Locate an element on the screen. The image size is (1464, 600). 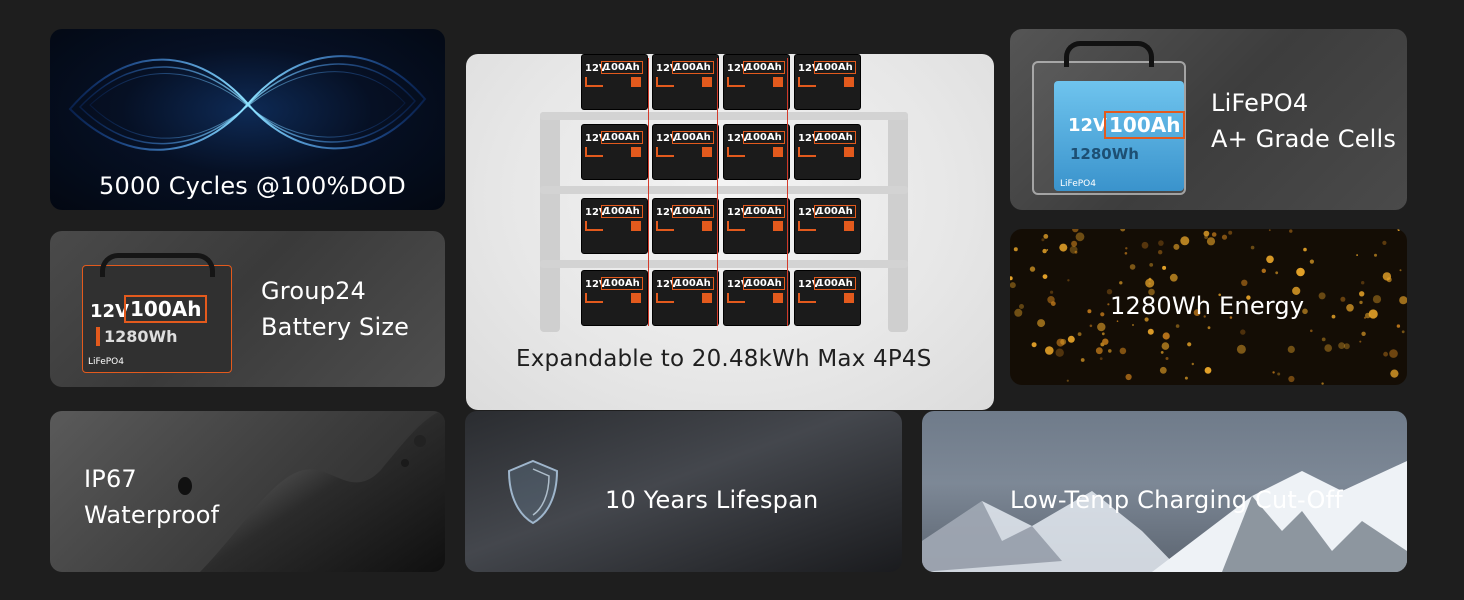
lowtemp-feature-tile: Low-Temp Charging Cut-Off is located at coordinates (1164, 491).